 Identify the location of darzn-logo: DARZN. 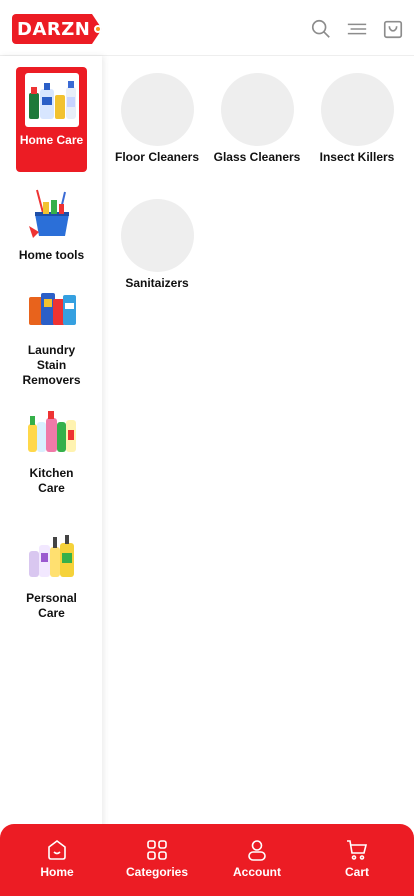
(58, 29).